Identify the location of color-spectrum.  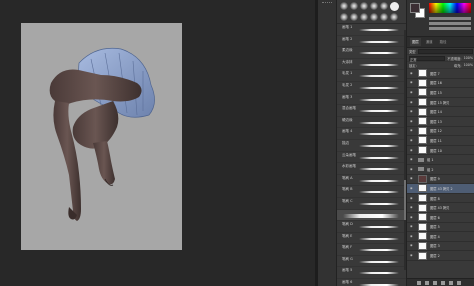
(450, 8).